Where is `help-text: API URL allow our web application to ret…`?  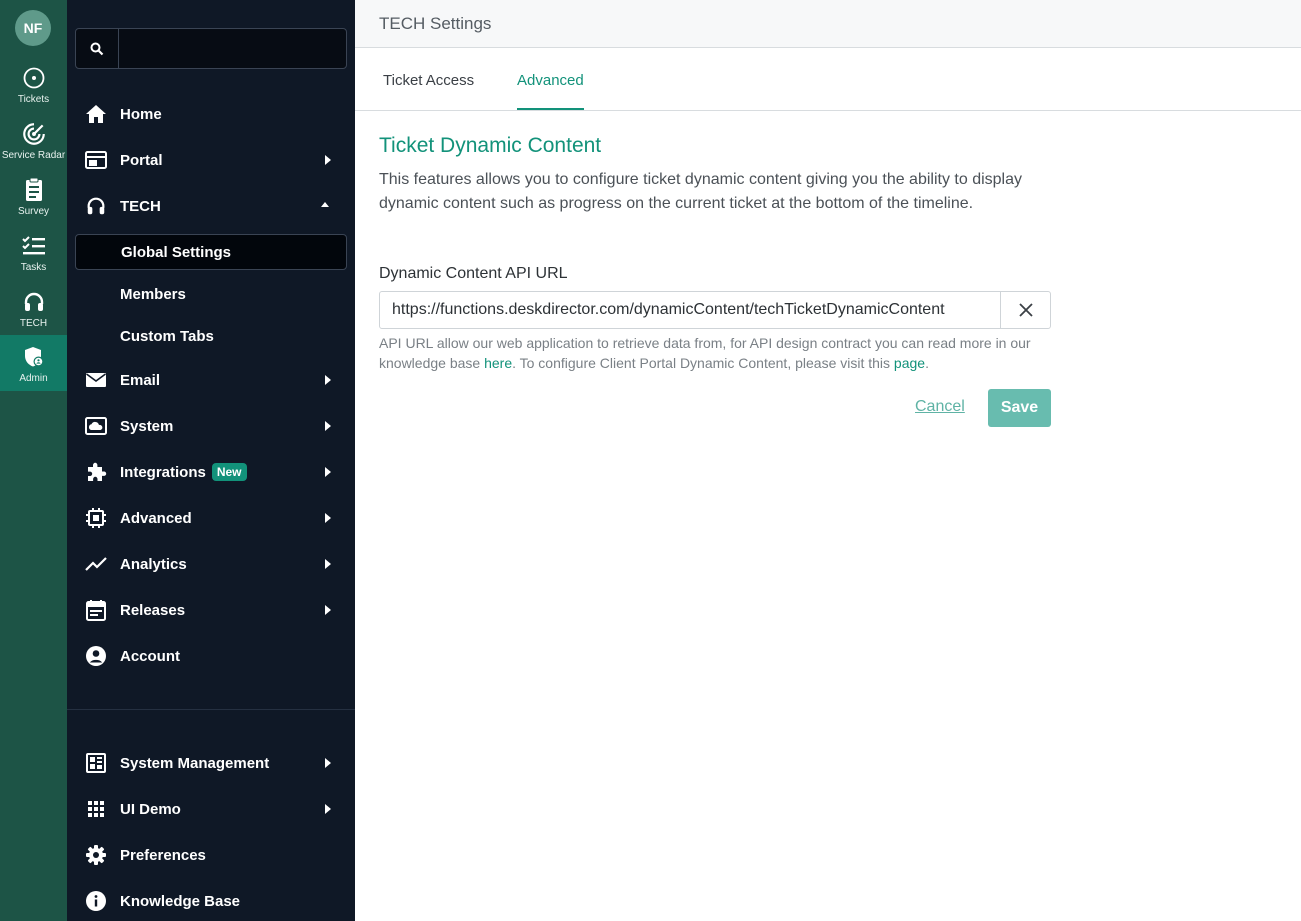
help-text: API URL allow our web application to ret… is located at coordinates (719, 353).